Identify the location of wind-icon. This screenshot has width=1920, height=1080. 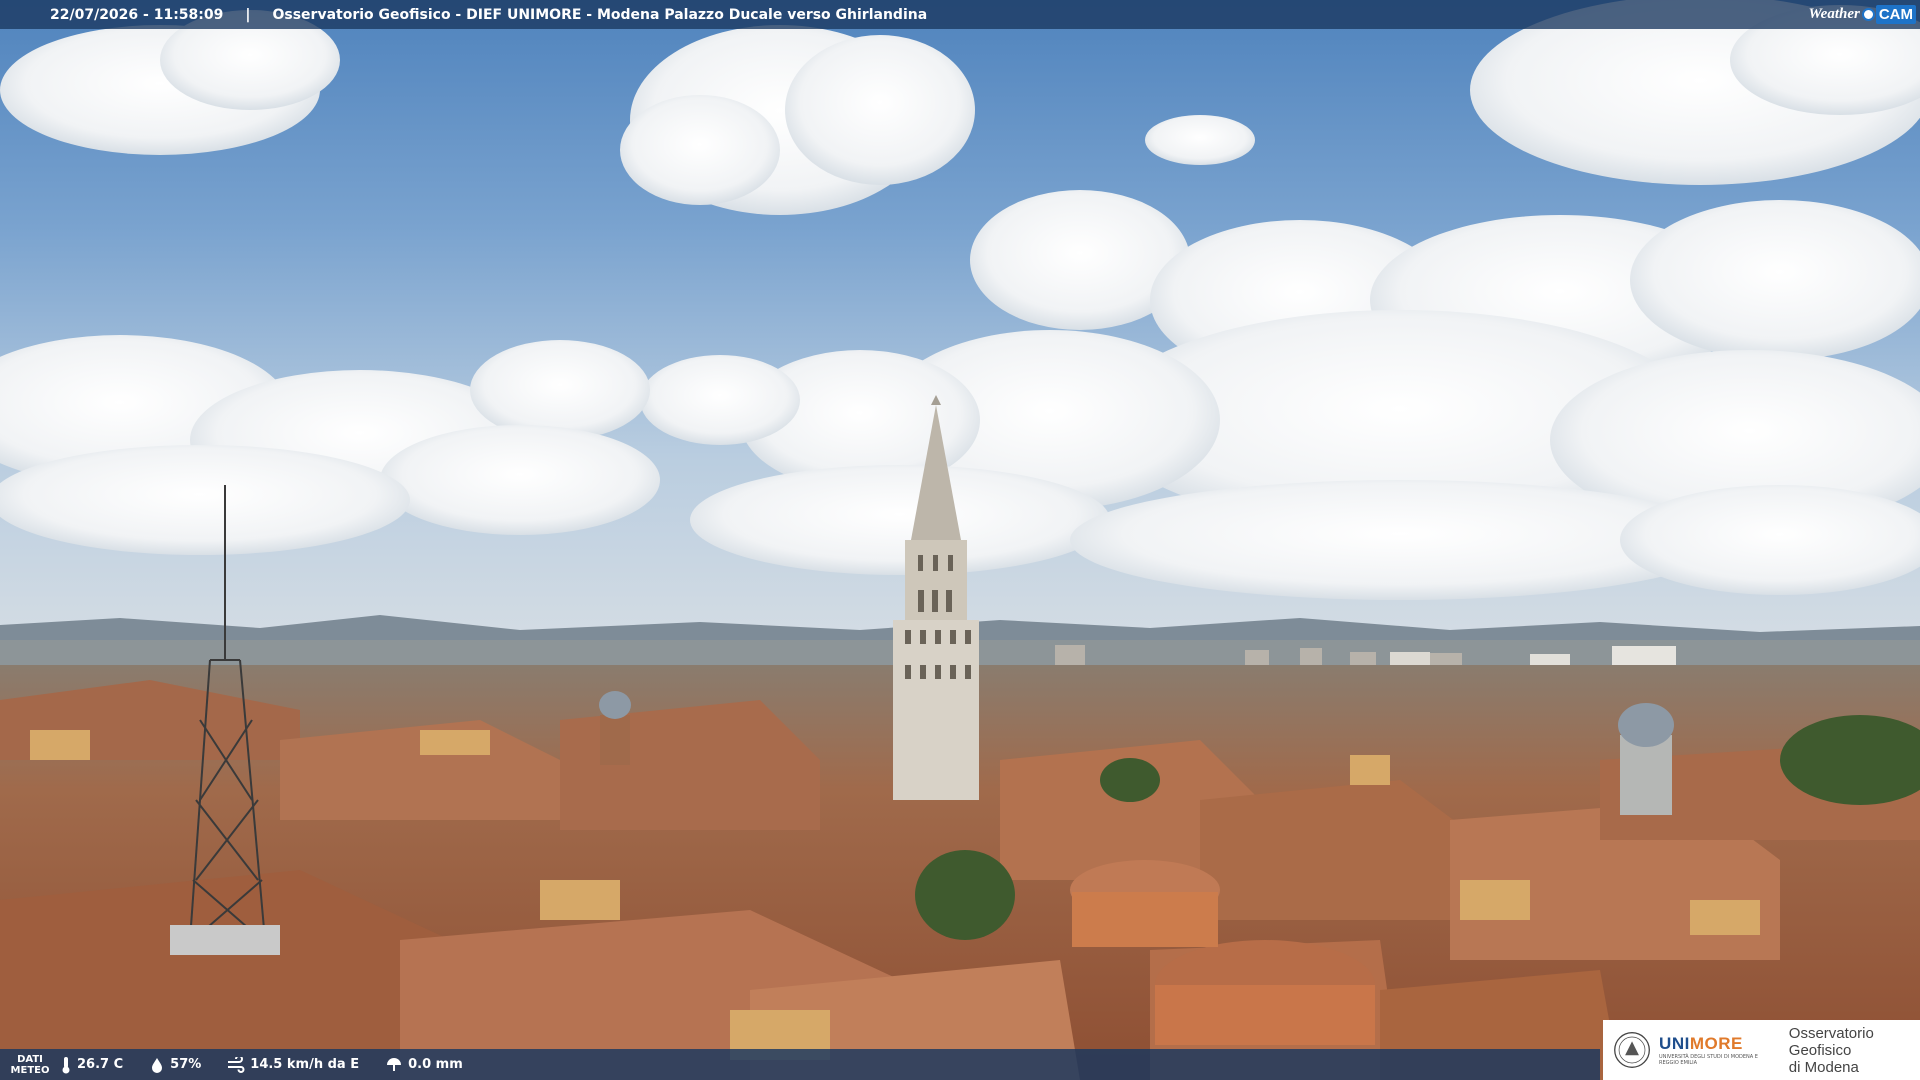
(236, 1064).